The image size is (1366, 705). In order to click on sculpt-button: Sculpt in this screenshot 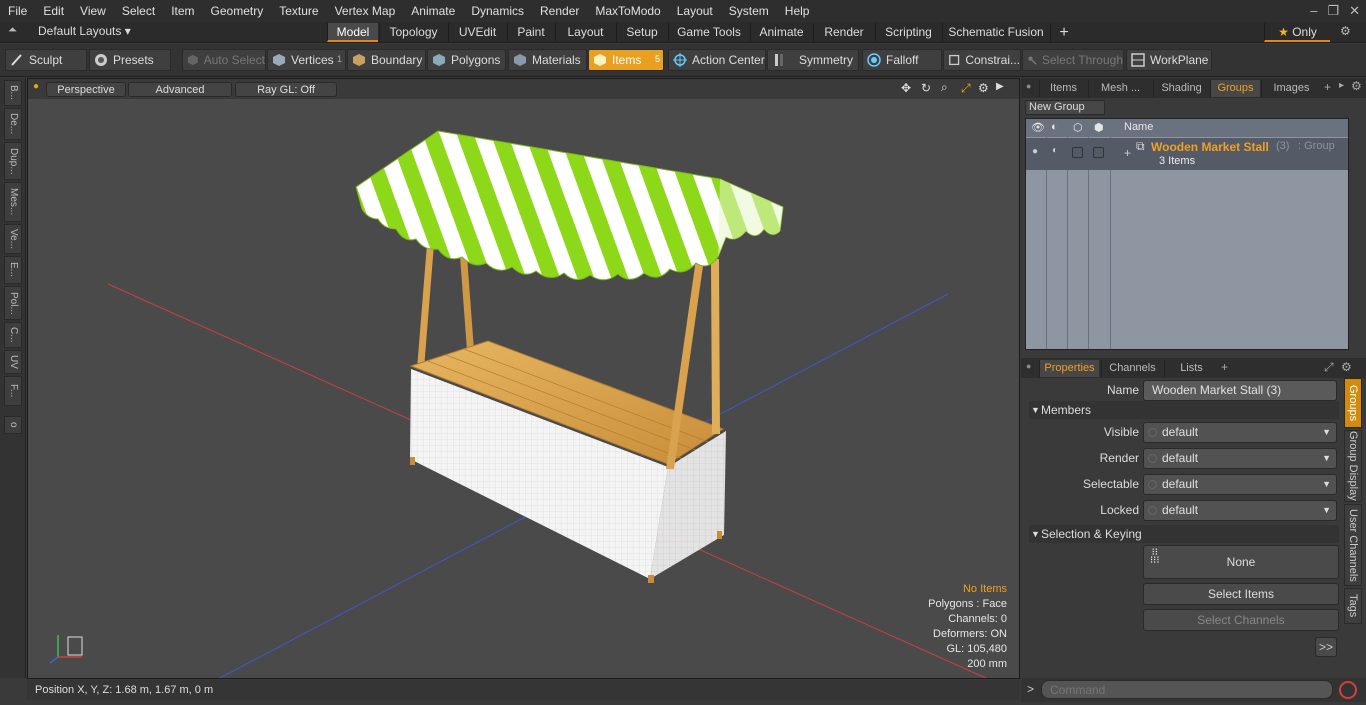, I will do `click(46, 60)`.